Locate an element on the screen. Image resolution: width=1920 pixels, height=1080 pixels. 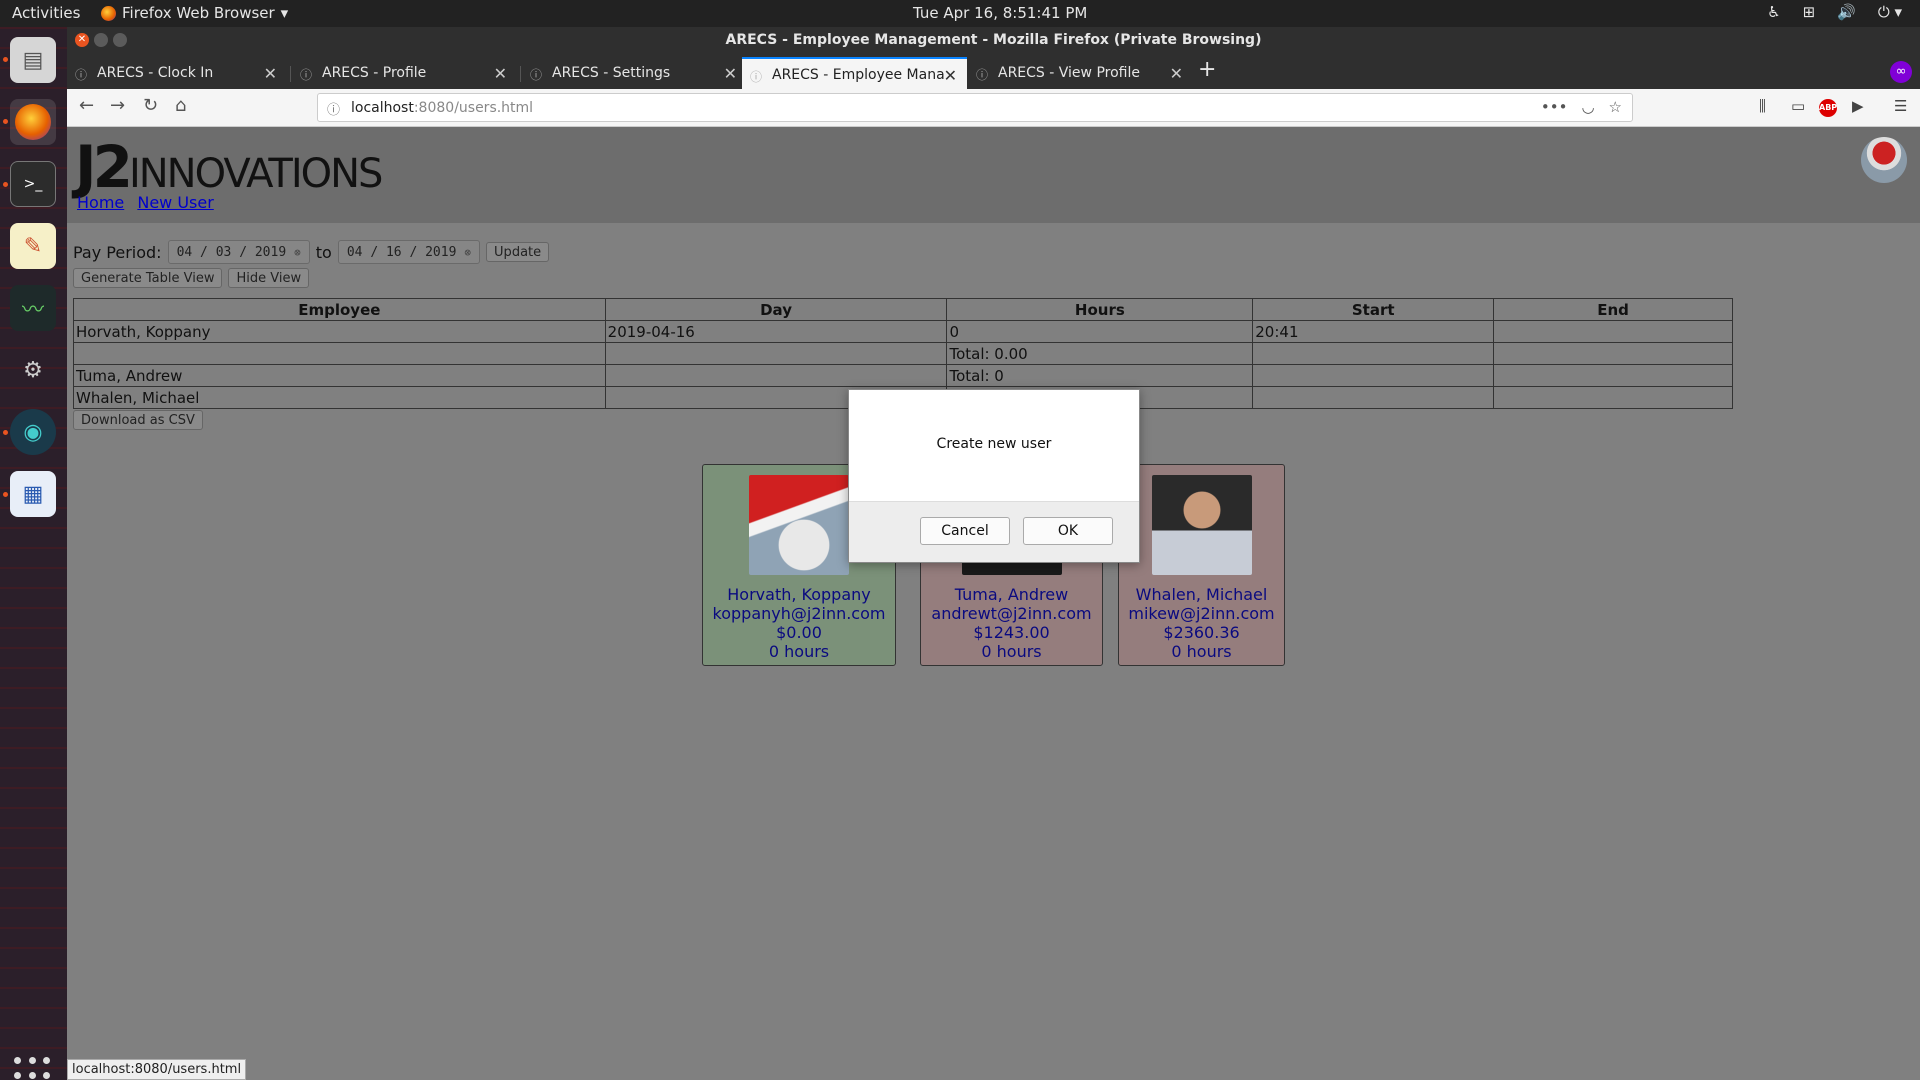
reload-icon: ↻ is located at coordinates (150, 105).